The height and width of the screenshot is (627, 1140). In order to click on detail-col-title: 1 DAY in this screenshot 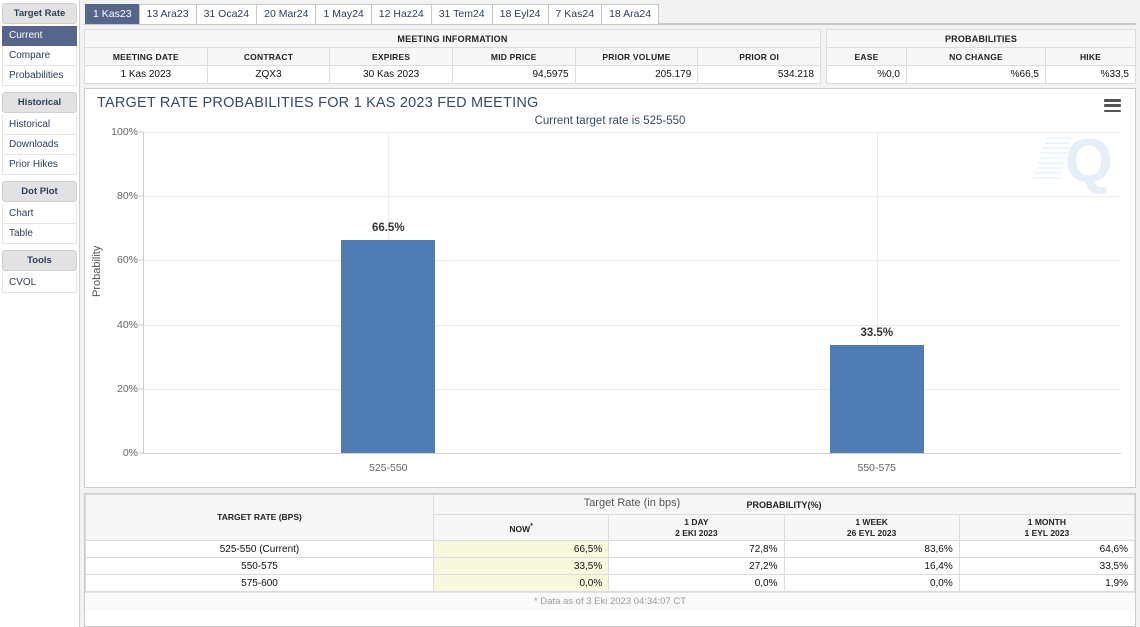, I will do `click(696, 521)`.